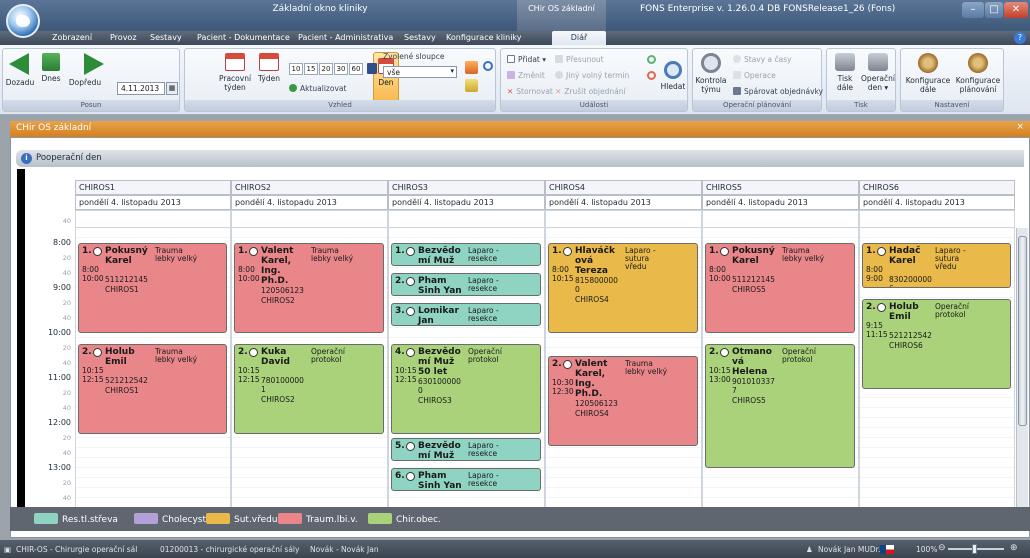  I want to click on scrollbar-thumb, so click(1022, 331).